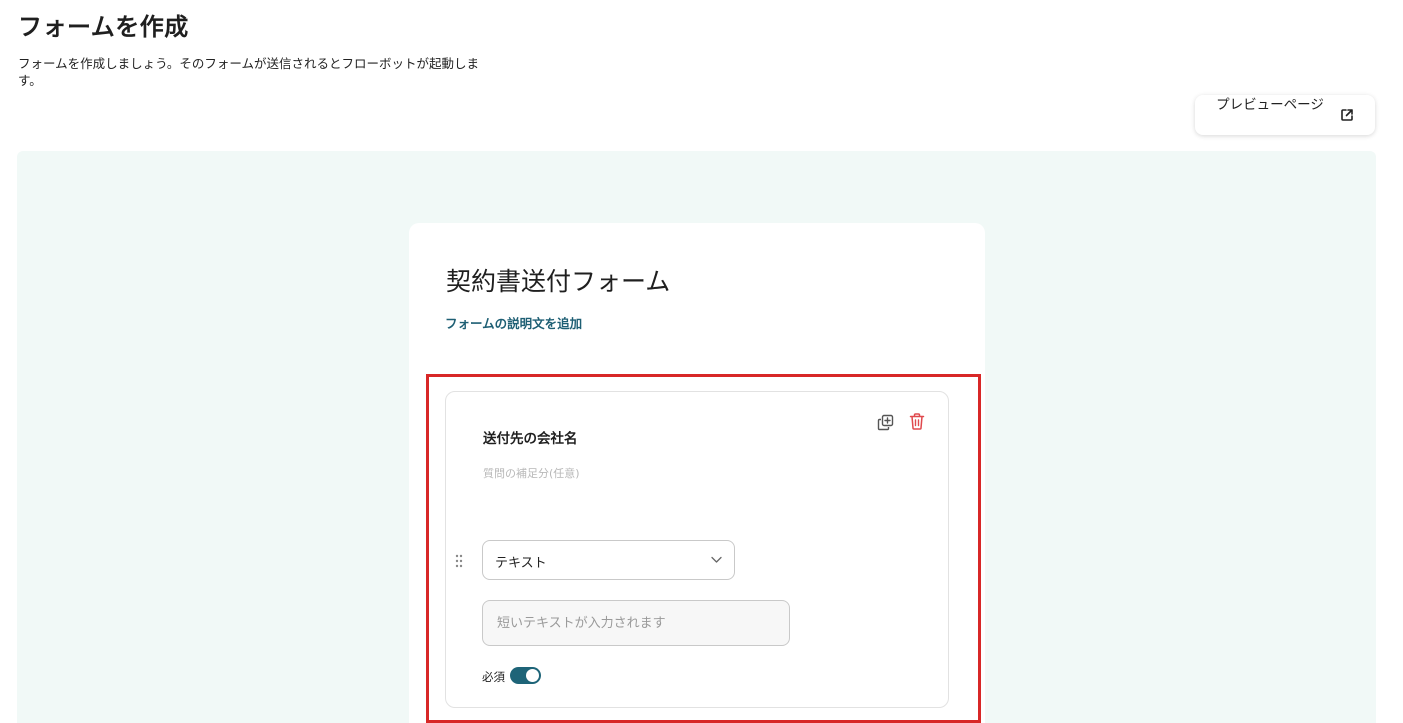 The height and width of the screenshot is (723, 1403). Describe the element at coordinates (917, 421) in the screenshot. I see `trash-icon` at that location.